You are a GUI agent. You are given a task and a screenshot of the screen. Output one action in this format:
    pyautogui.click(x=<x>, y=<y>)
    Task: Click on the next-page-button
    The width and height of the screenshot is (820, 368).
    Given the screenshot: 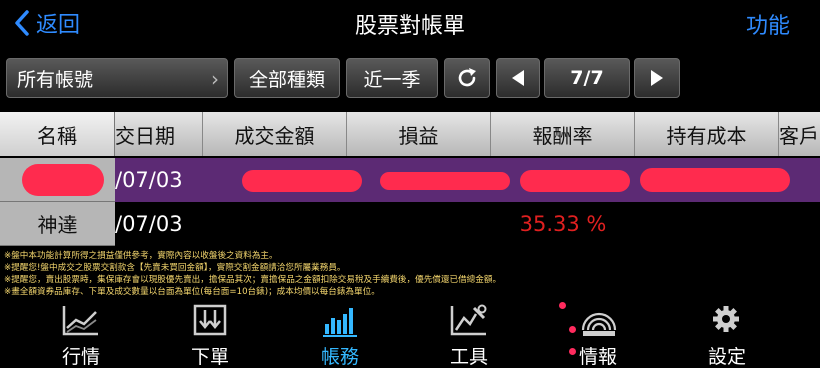 What is the action you would take?
    pyautogui.click(x=657, y=78)
    